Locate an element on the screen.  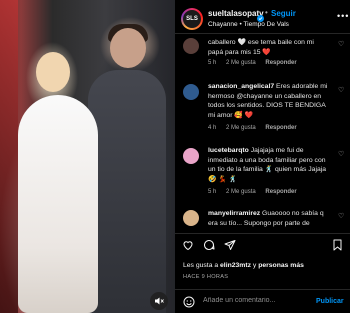
paper-plane-icon is located at coordinates (230, 246).